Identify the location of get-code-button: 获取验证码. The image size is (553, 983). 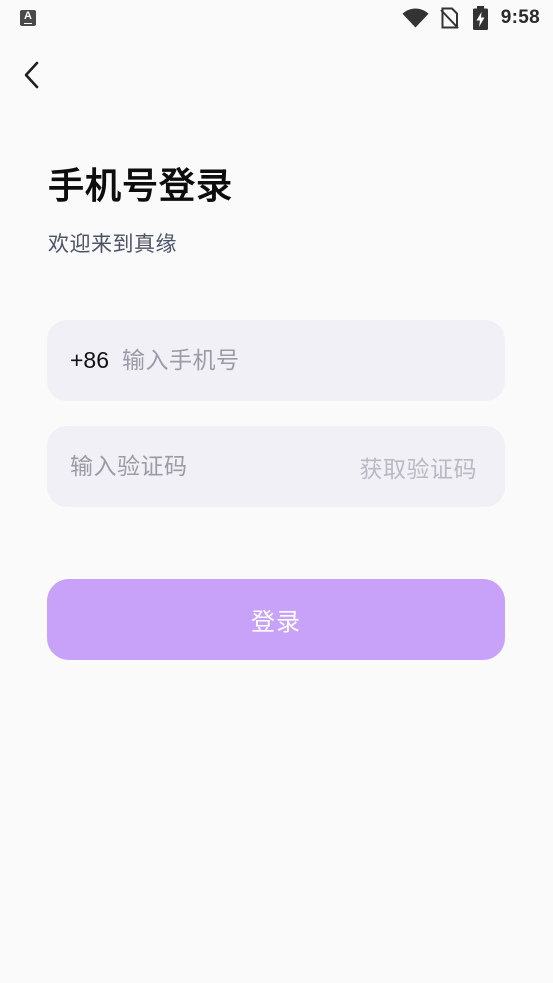
(419, 467).